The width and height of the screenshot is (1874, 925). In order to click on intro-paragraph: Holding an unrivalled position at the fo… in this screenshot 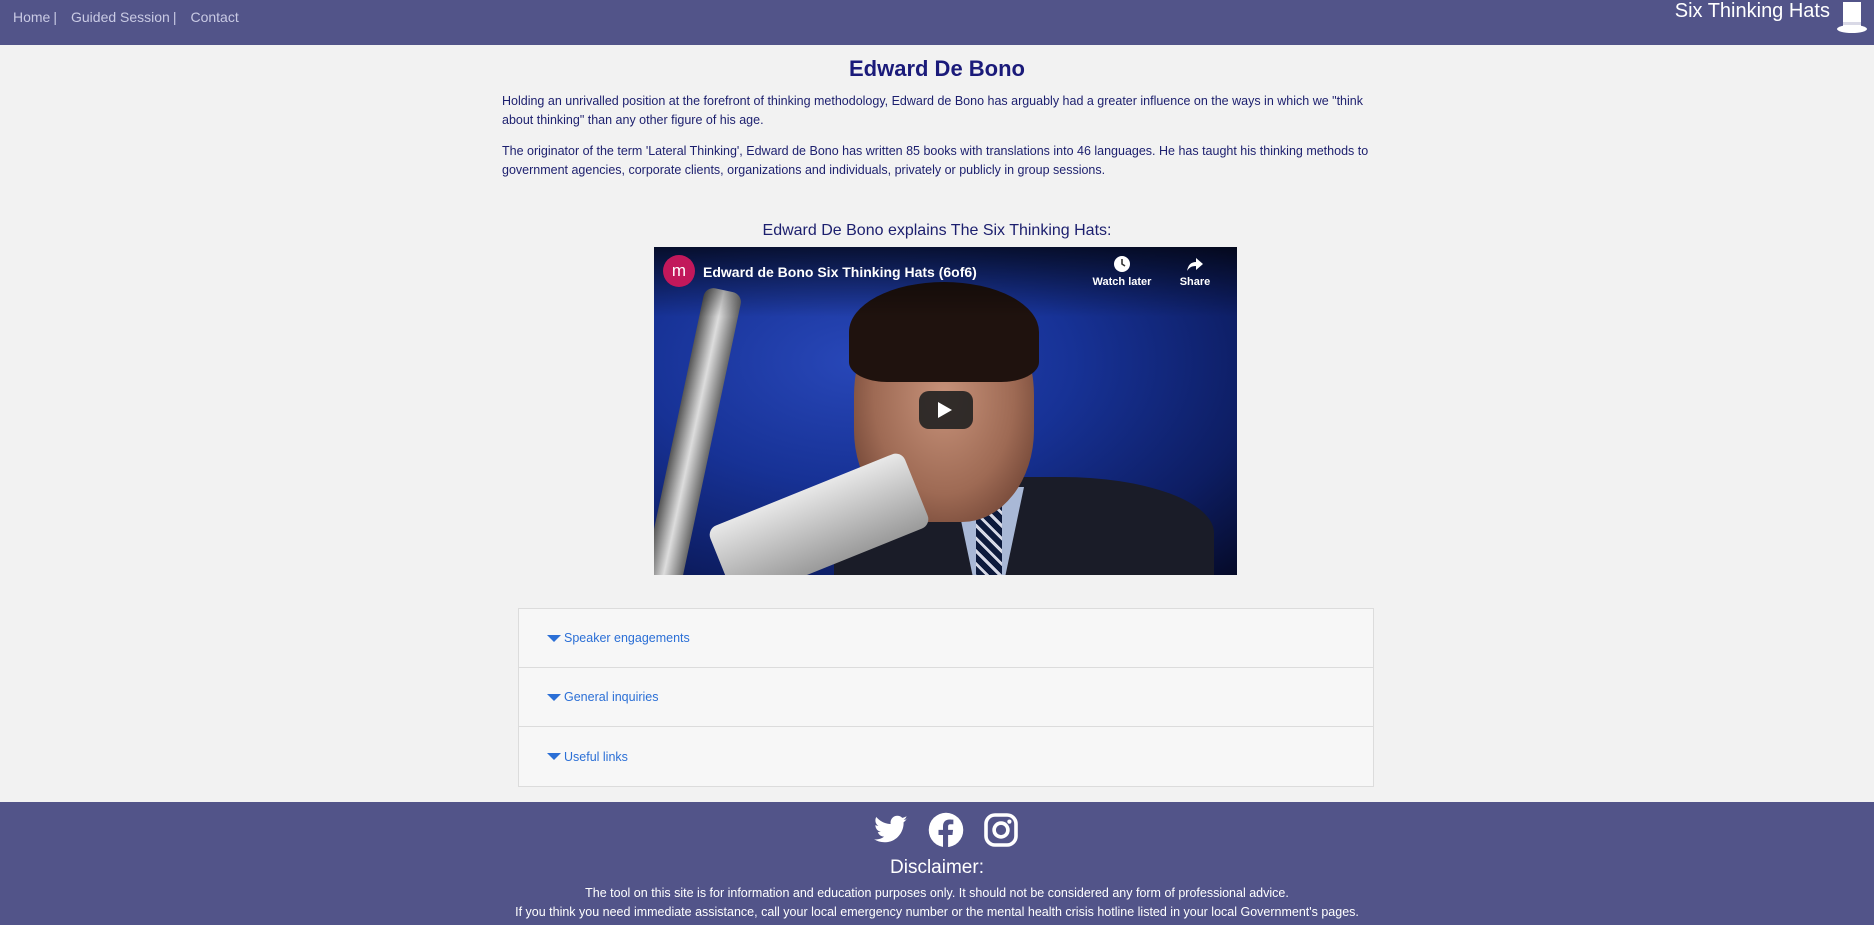, I will do `click(932, 110)`.